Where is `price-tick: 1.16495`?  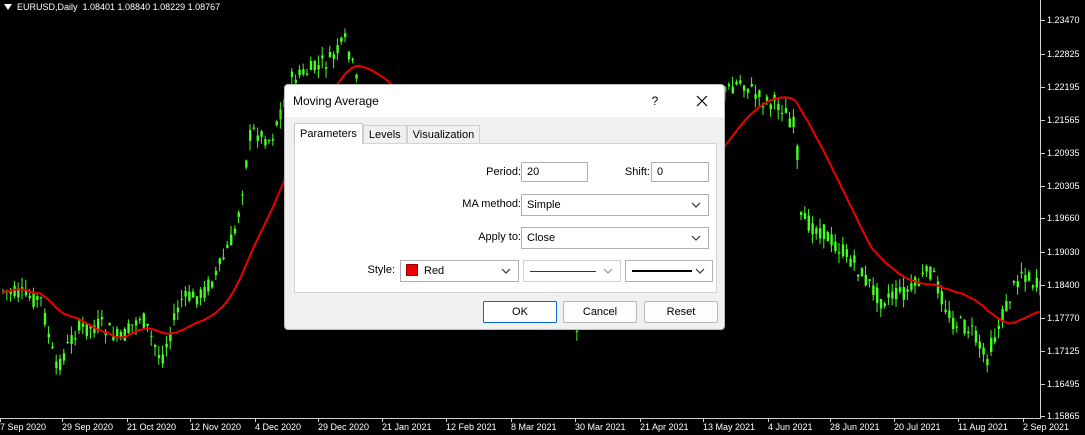 price-tick: 1.16495 is located at coordinates (1063, 384).